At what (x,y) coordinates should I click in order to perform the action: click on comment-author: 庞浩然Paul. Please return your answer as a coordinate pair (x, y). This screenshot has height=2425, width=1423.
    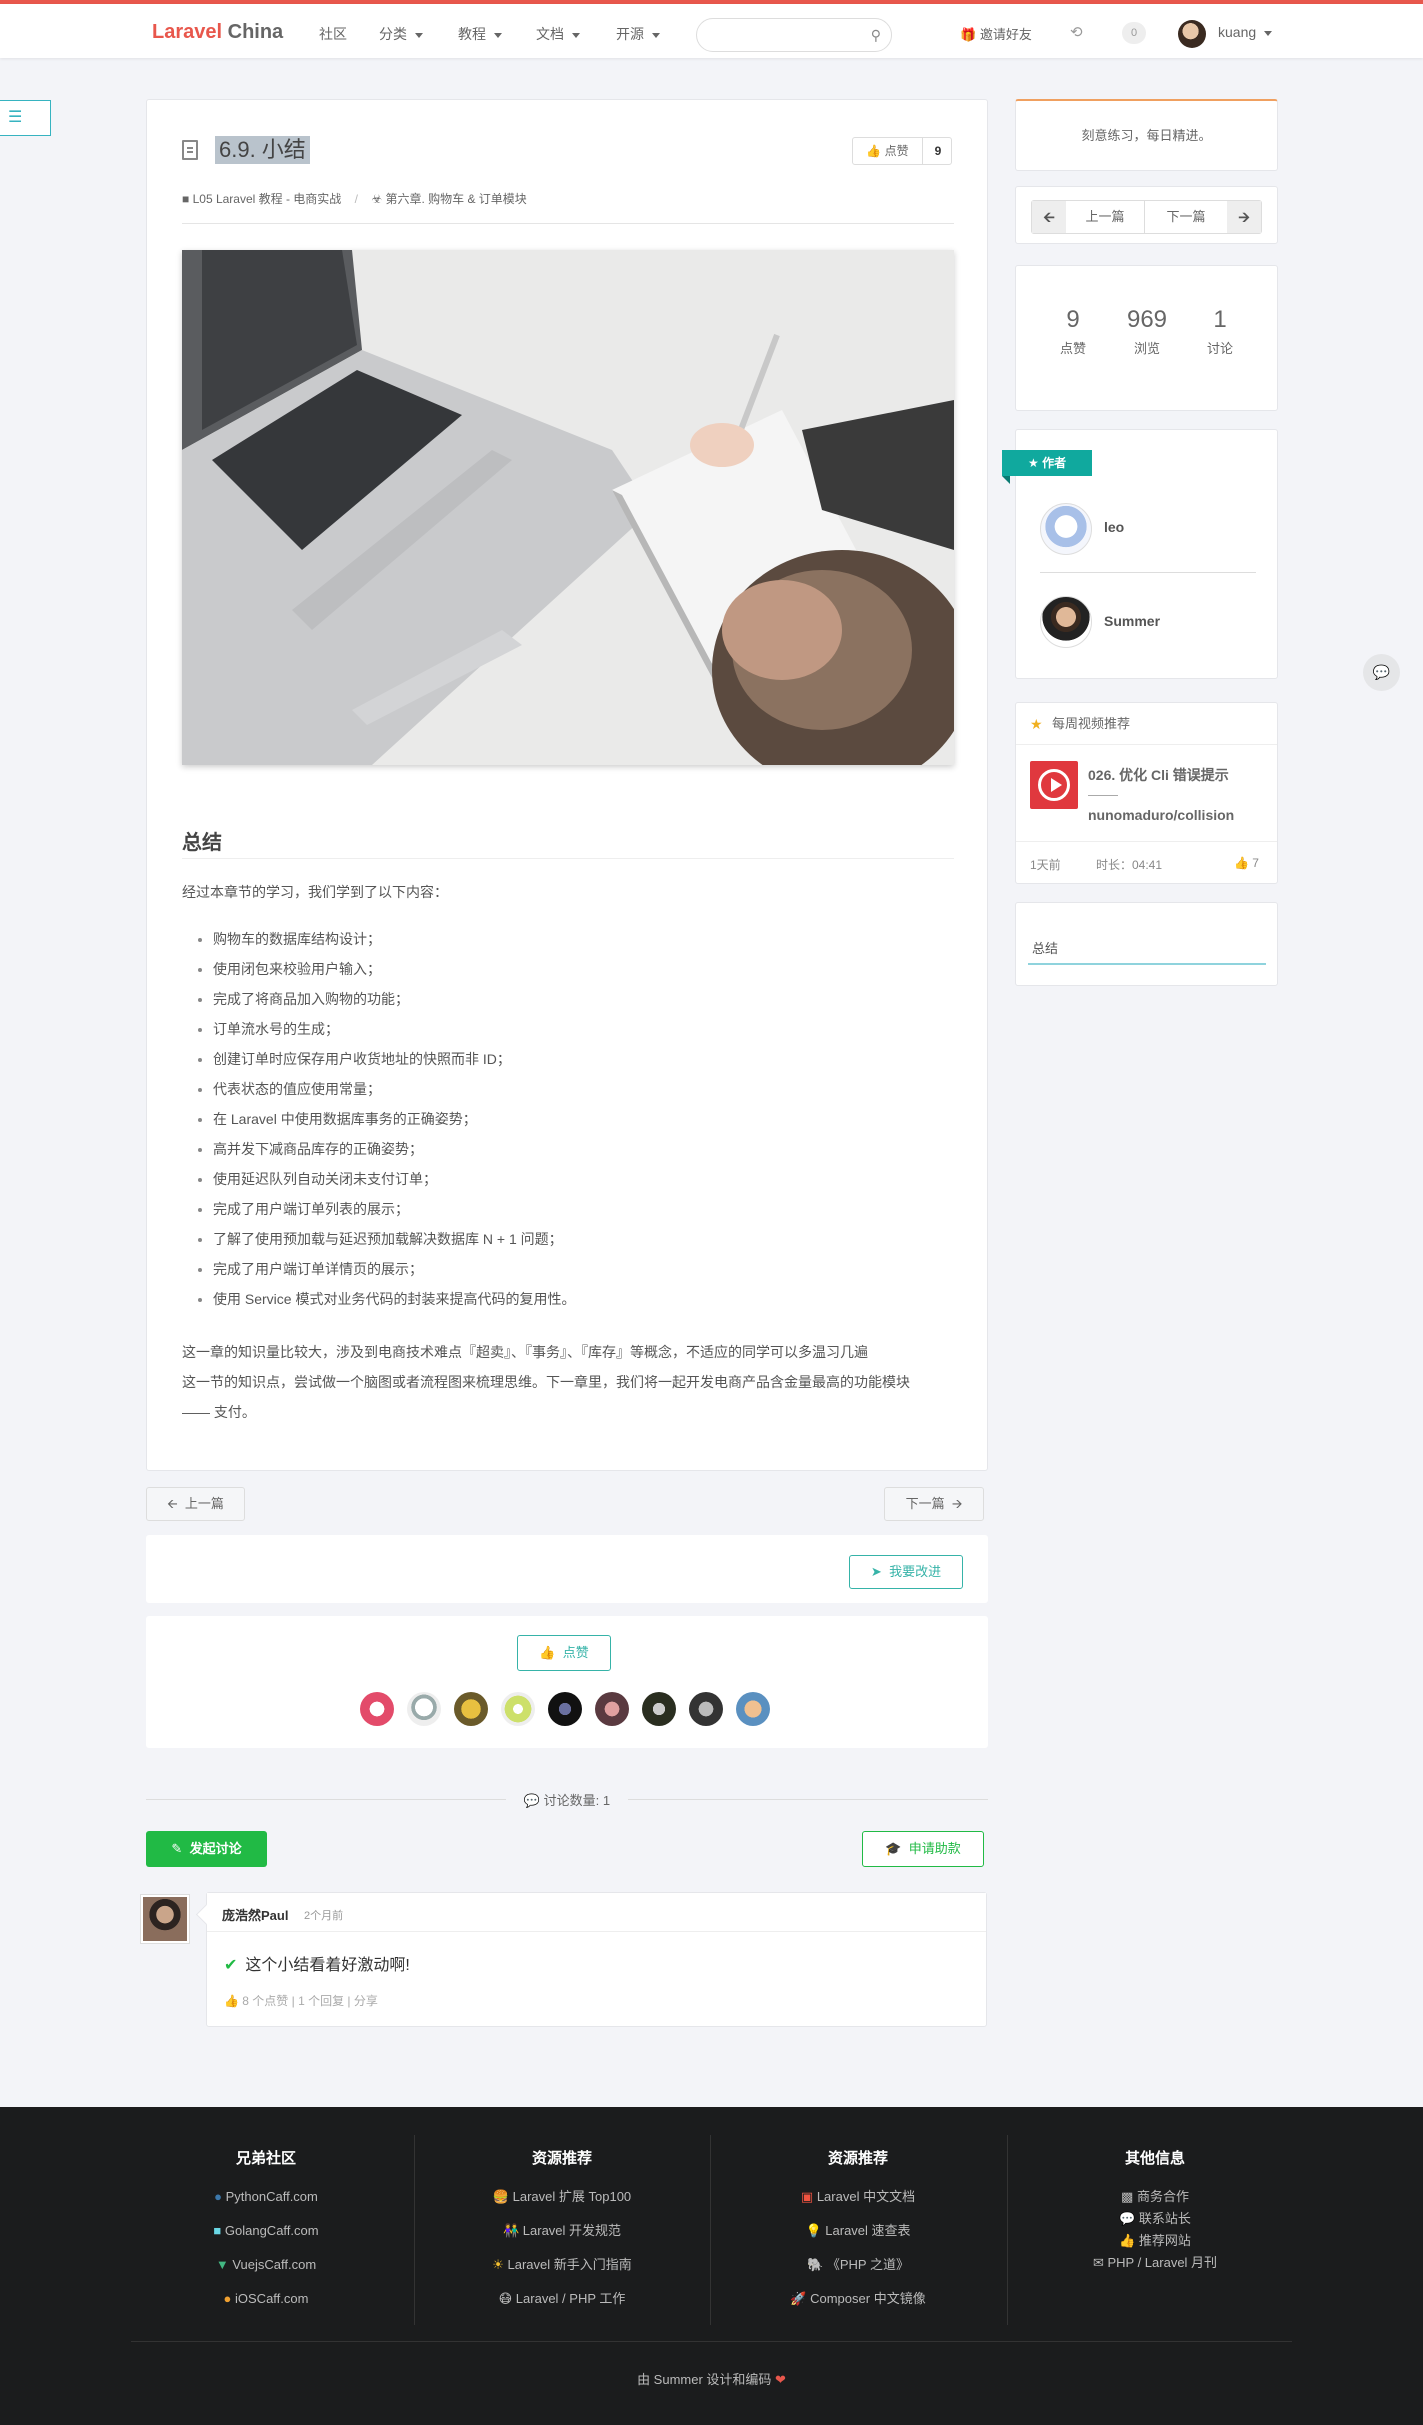
    Looking at the image, I should click on (255, 1914).